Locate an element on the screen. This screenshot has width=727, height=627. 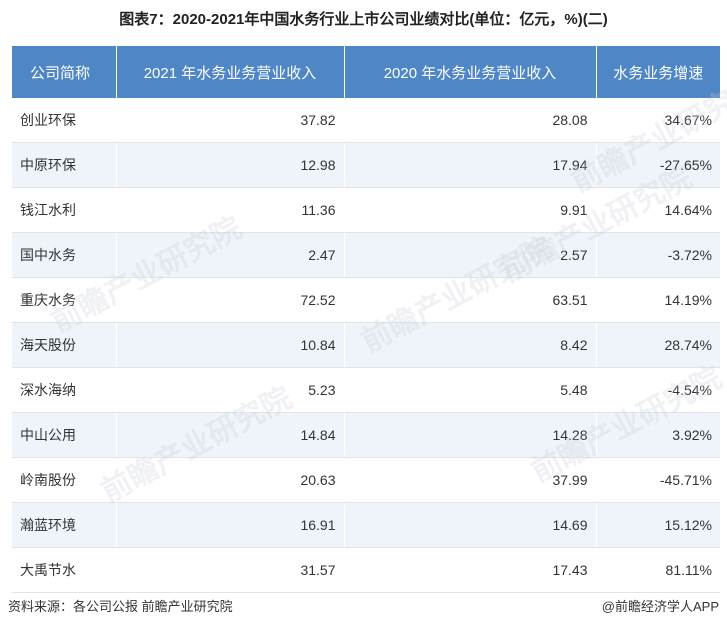
value-cell: -3.72% is located at coordinates (658, 255).